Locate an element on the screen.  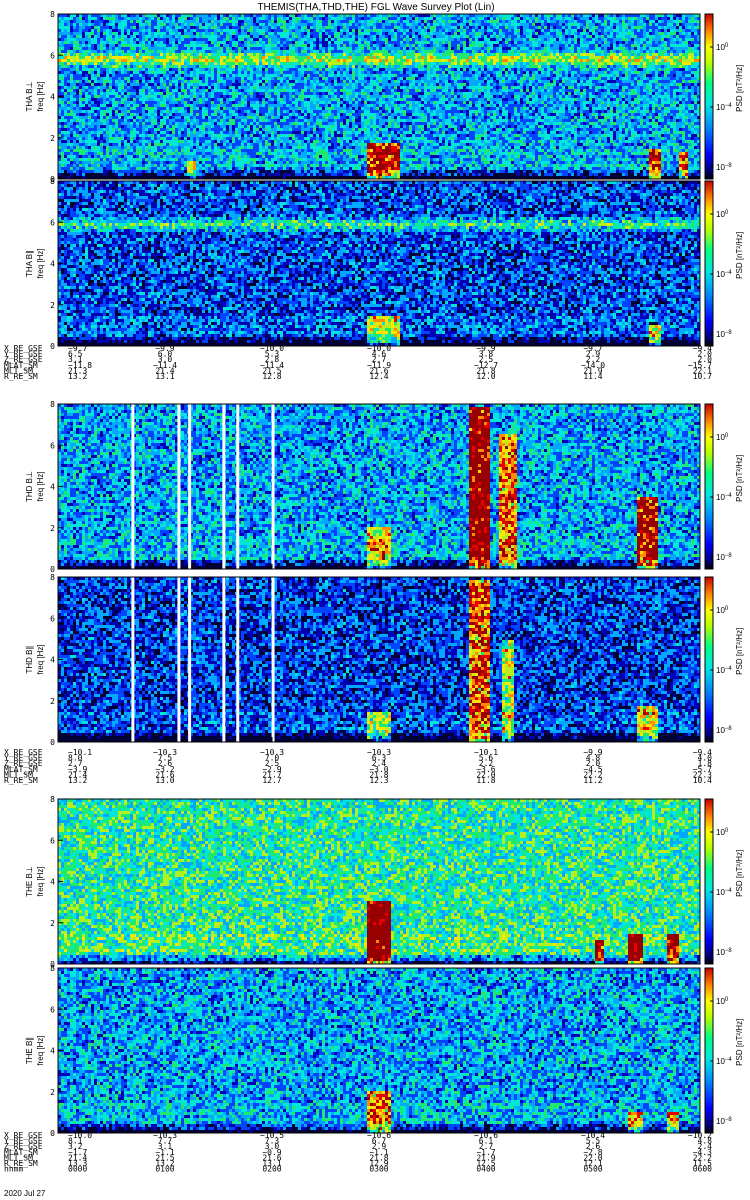
ephemeris-value: 12.7 is located at coordinates (271, 780).